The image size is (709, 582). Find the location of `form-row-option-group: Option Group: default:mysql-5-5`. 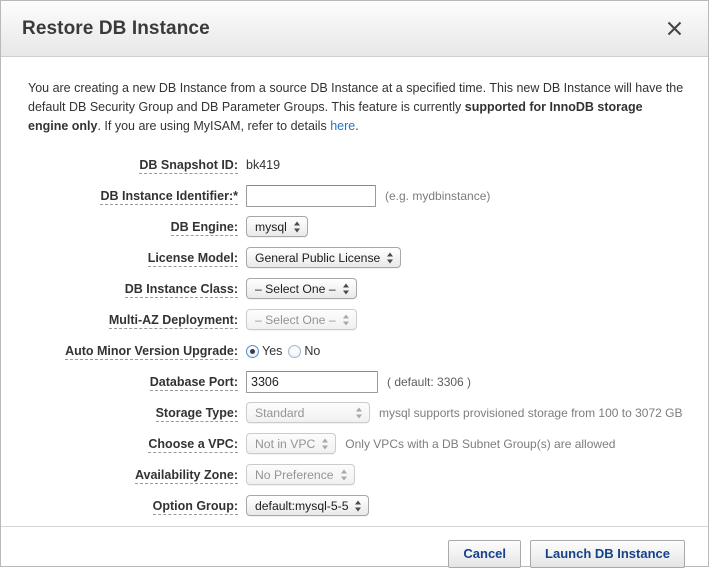

form-row-option-group: Option Group: default:mysql-5-5 is located at coordinates (356, 506).